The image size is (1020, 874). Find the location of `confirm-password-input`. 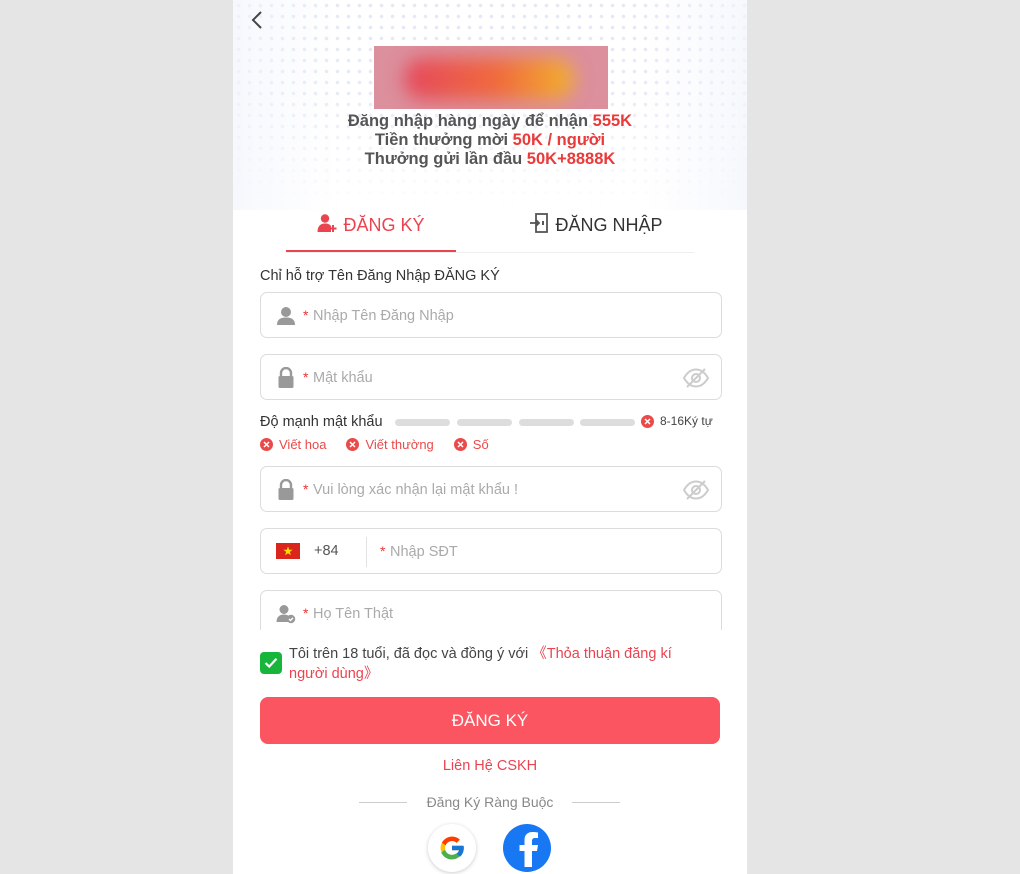

confirm-password-input is located at coordinates (493, 490).